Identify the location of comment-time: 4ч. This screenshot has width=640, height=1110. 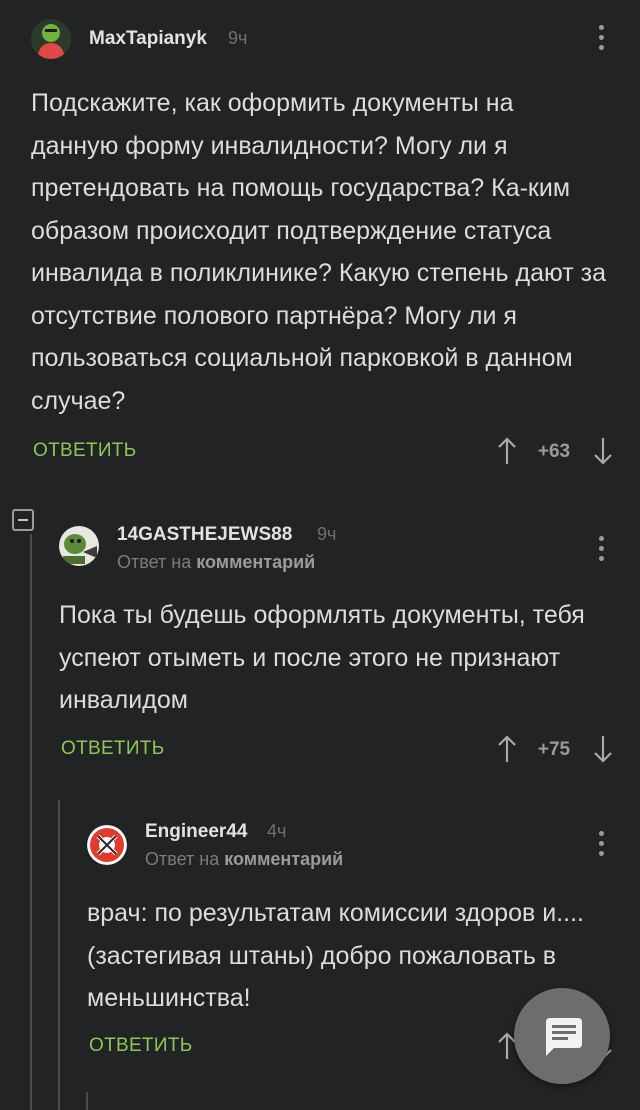
(277, 831).